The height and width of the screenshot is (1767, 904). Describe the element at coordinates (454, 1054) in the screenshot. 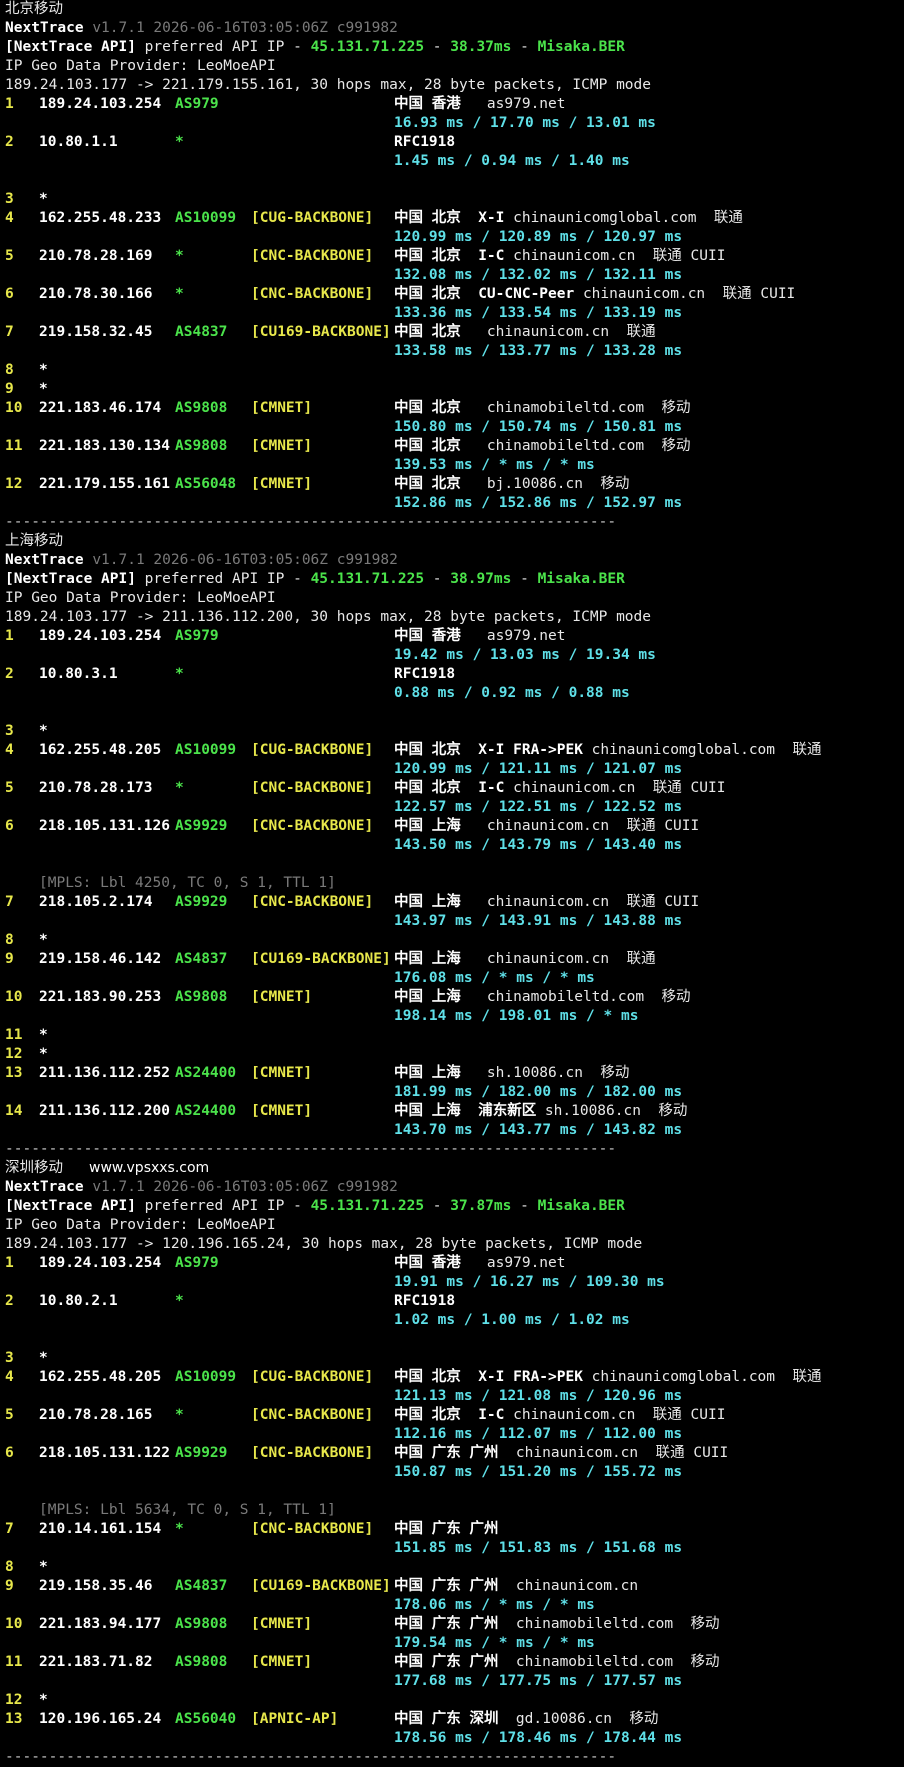

I see `hop-row: 12 *` at that location.